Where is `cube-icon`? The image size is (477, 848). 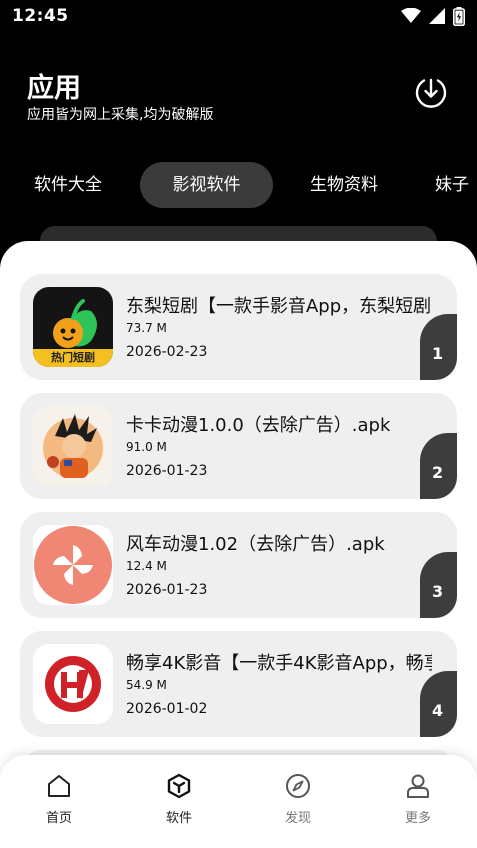 cube-icon is located at coordinates (179, 786).